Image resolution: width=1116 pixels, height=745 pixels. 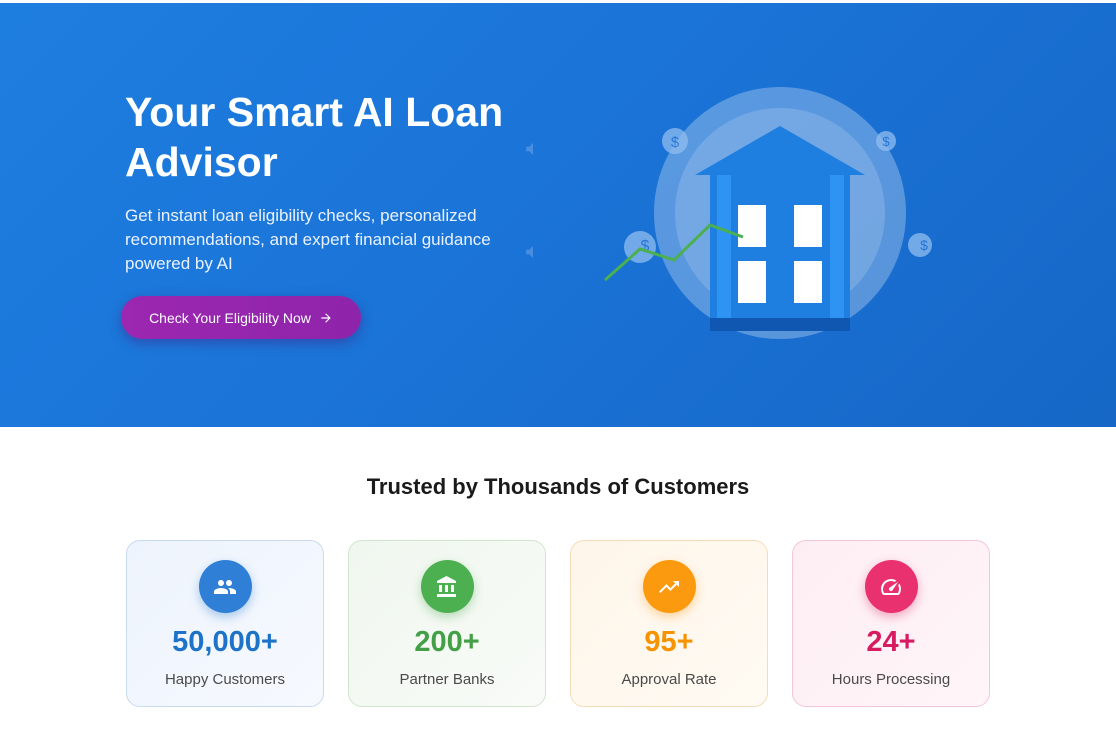 What do you see at coordinates (669, 642) in the screenshot?
I see `stat-value: 95+` at bounding box center [669, 642].